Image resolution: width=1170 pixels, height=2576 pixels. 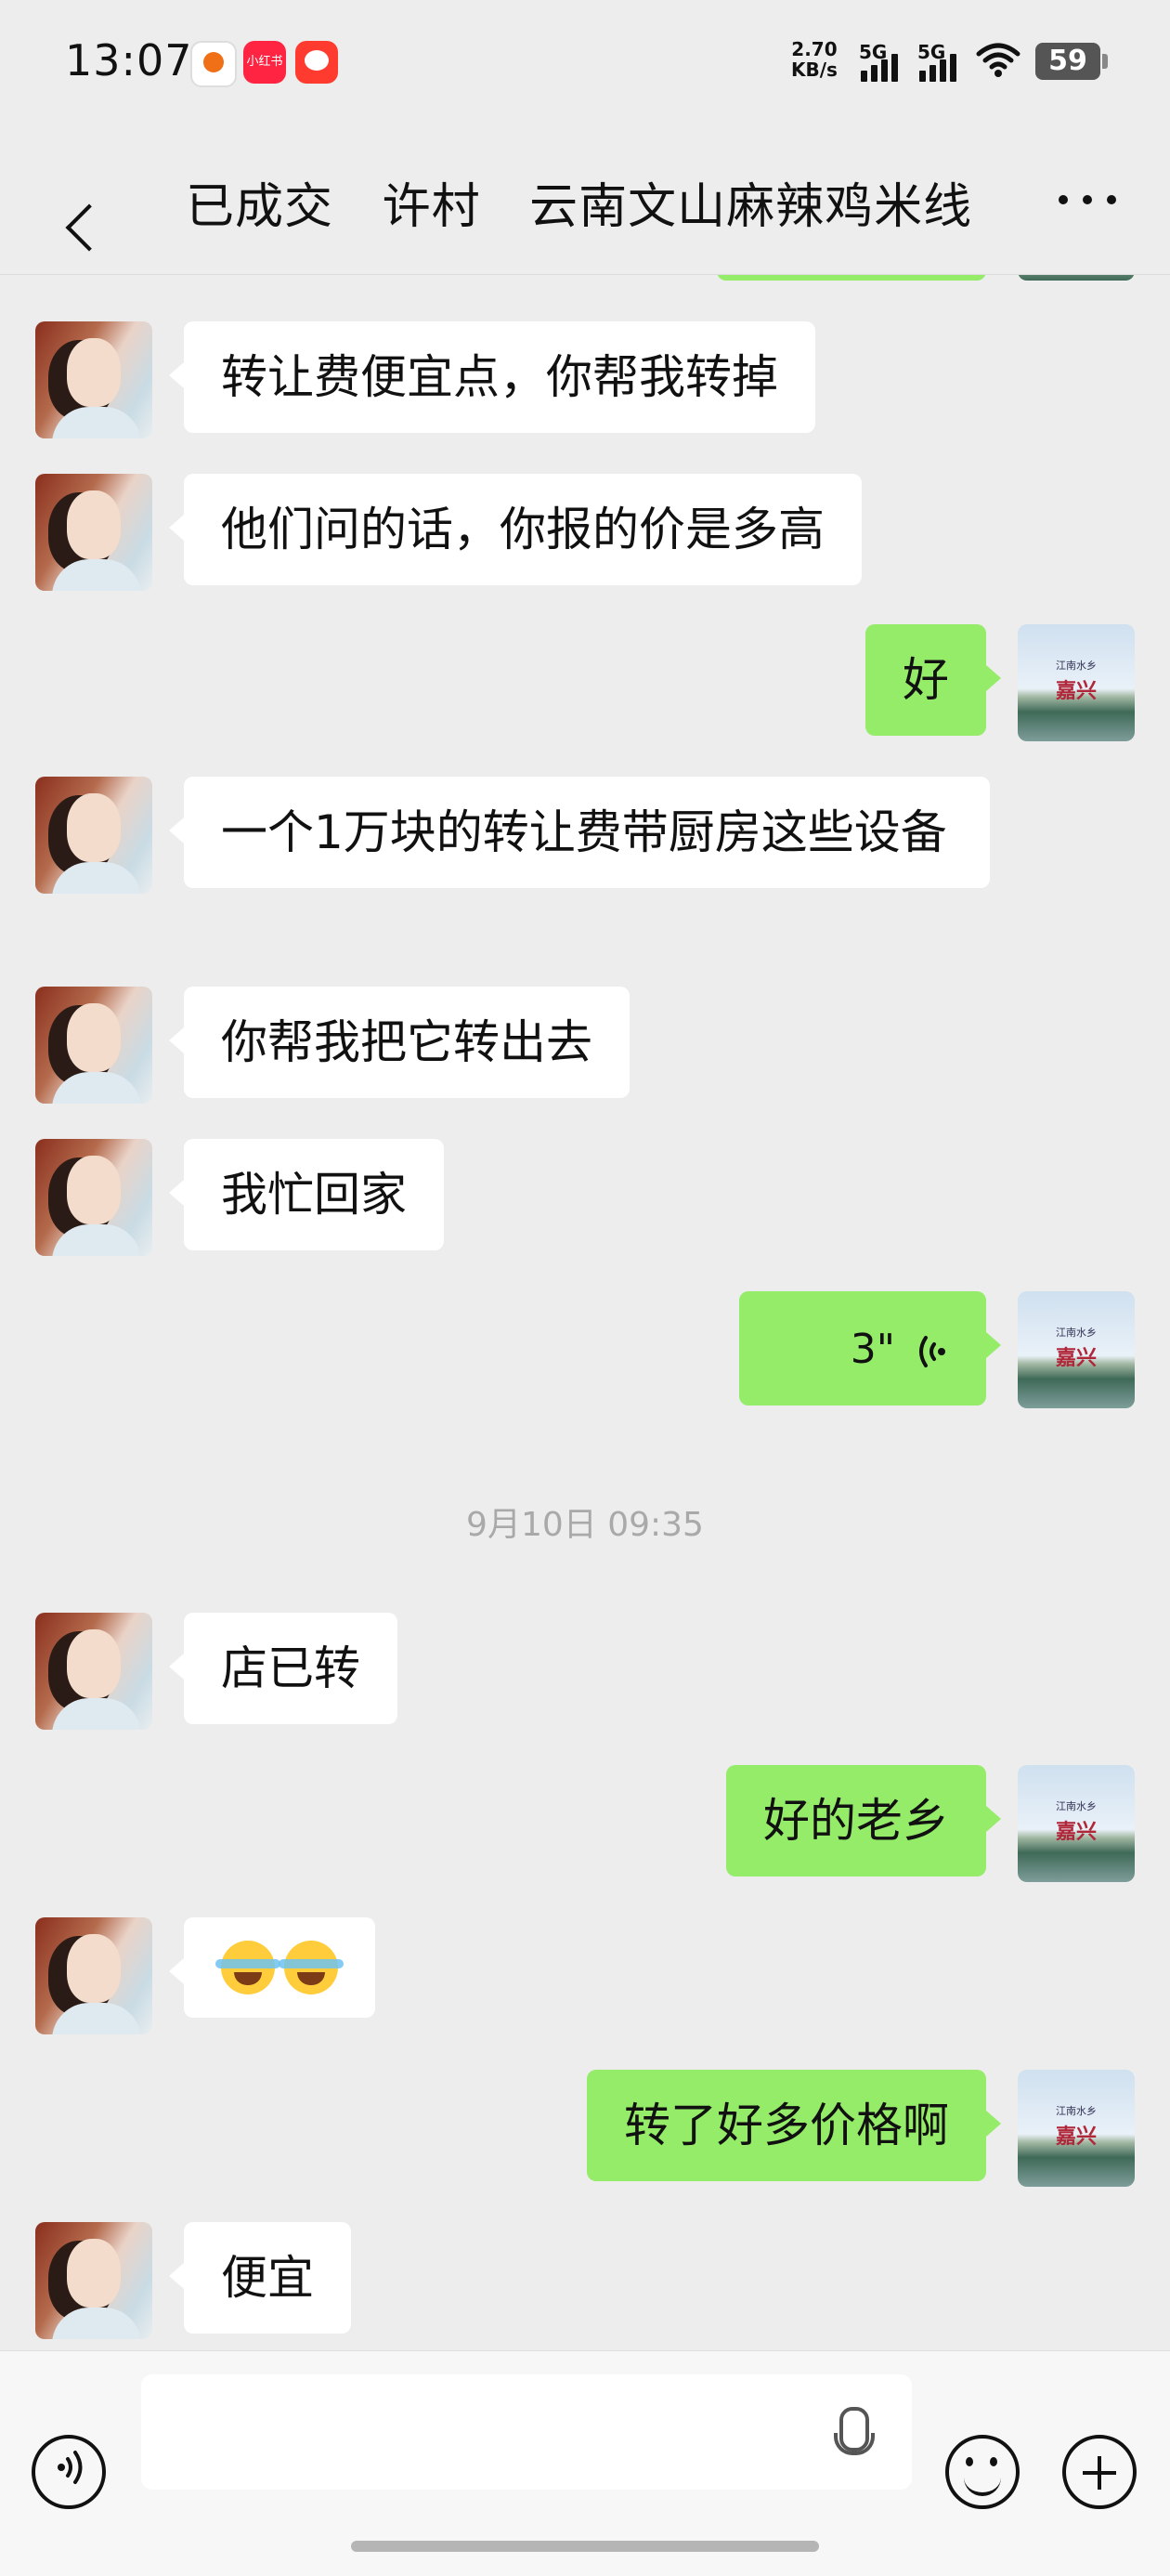 I want to click on home-indicator, so click(x=585, y=2546).